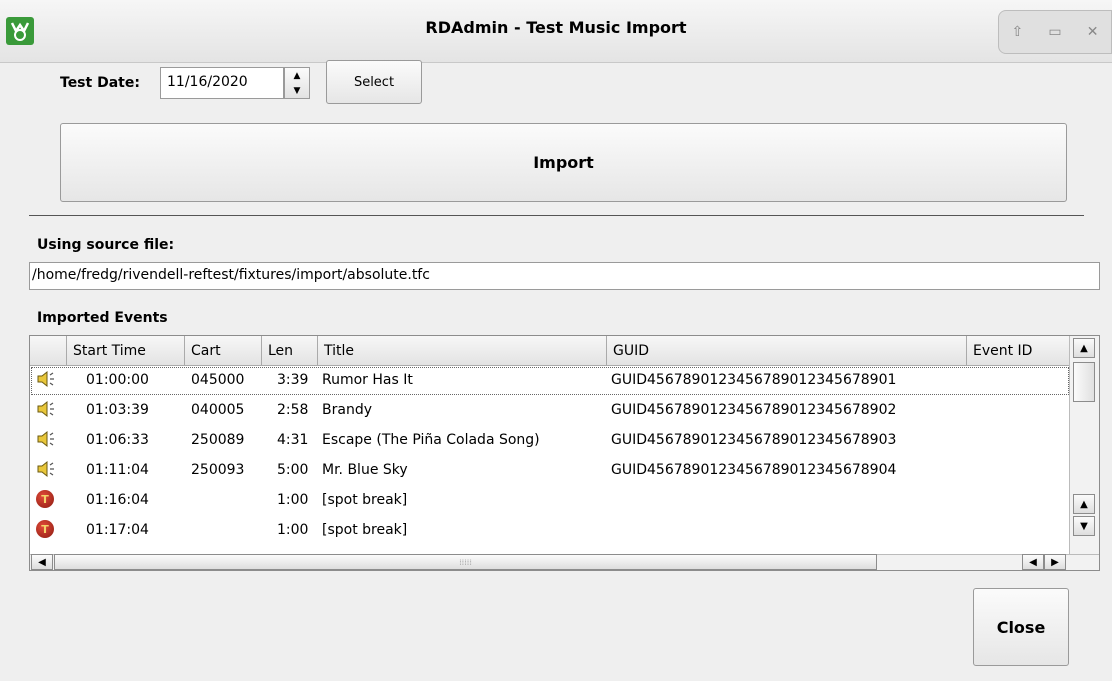 This screenshot has width=1112, height=681. Describe the element at coordinates (293, 410) in the screenshot. I see `cell-len: 2:58` at that location.